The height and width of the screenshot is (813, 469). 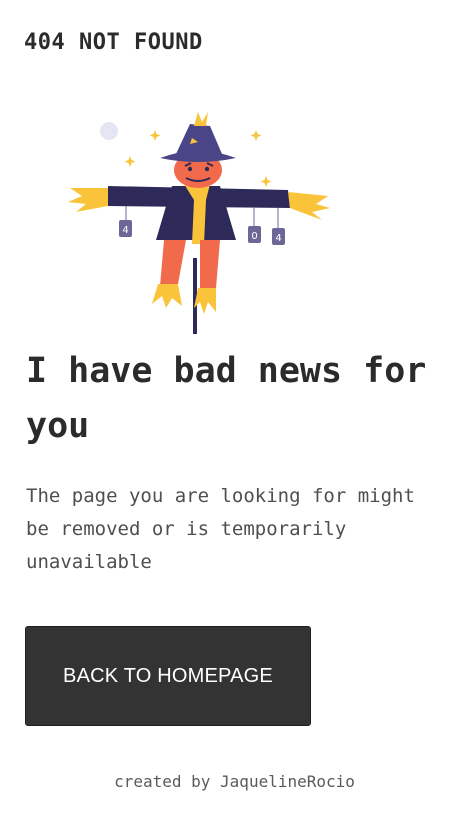 What do you see at coordinates (109, 131) in the screenshot?
I see `moon-shape` at bounding box center [109, 131].